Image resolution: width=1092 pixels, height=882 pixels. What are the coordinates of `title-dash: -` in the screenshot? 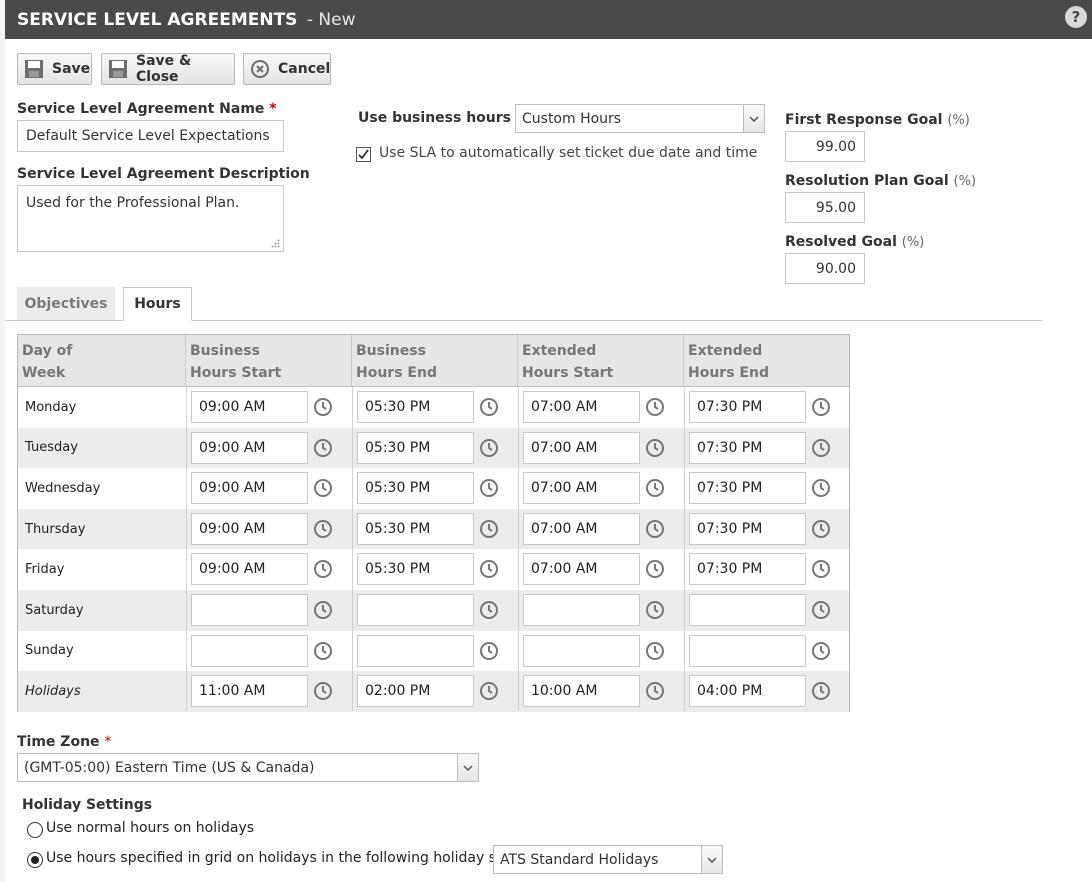 It's located at (310, 19).